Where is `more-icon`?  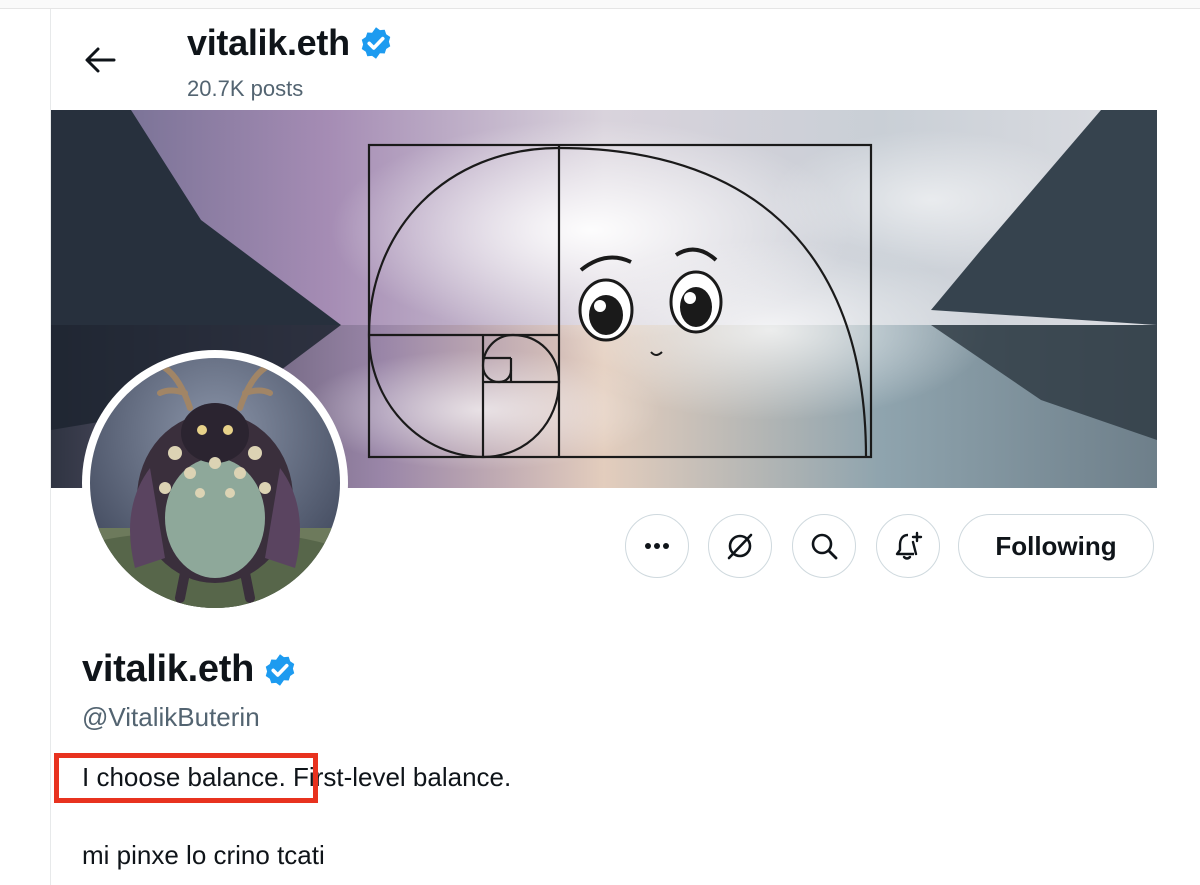 more-icon is located at coordinates (657, 546).